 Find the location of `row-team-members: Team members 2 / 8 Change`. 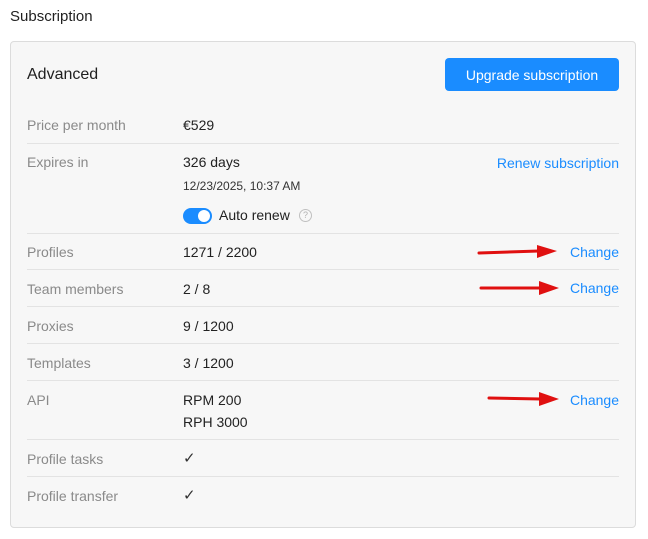

row-team-members: Team members 2 / 8 Change is located at coordinates (323, 288).